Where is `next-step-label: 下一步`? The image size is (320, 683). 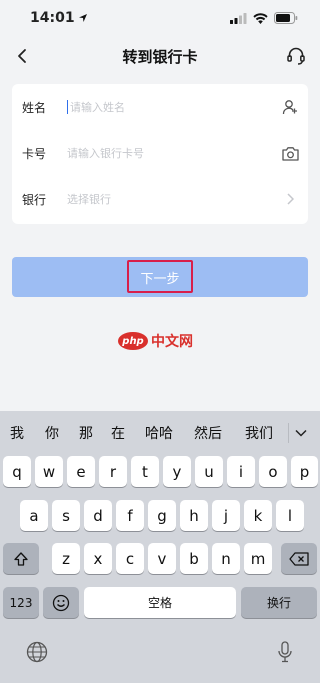
next-step-label: 下一步 is located at coordinates (160, 279).